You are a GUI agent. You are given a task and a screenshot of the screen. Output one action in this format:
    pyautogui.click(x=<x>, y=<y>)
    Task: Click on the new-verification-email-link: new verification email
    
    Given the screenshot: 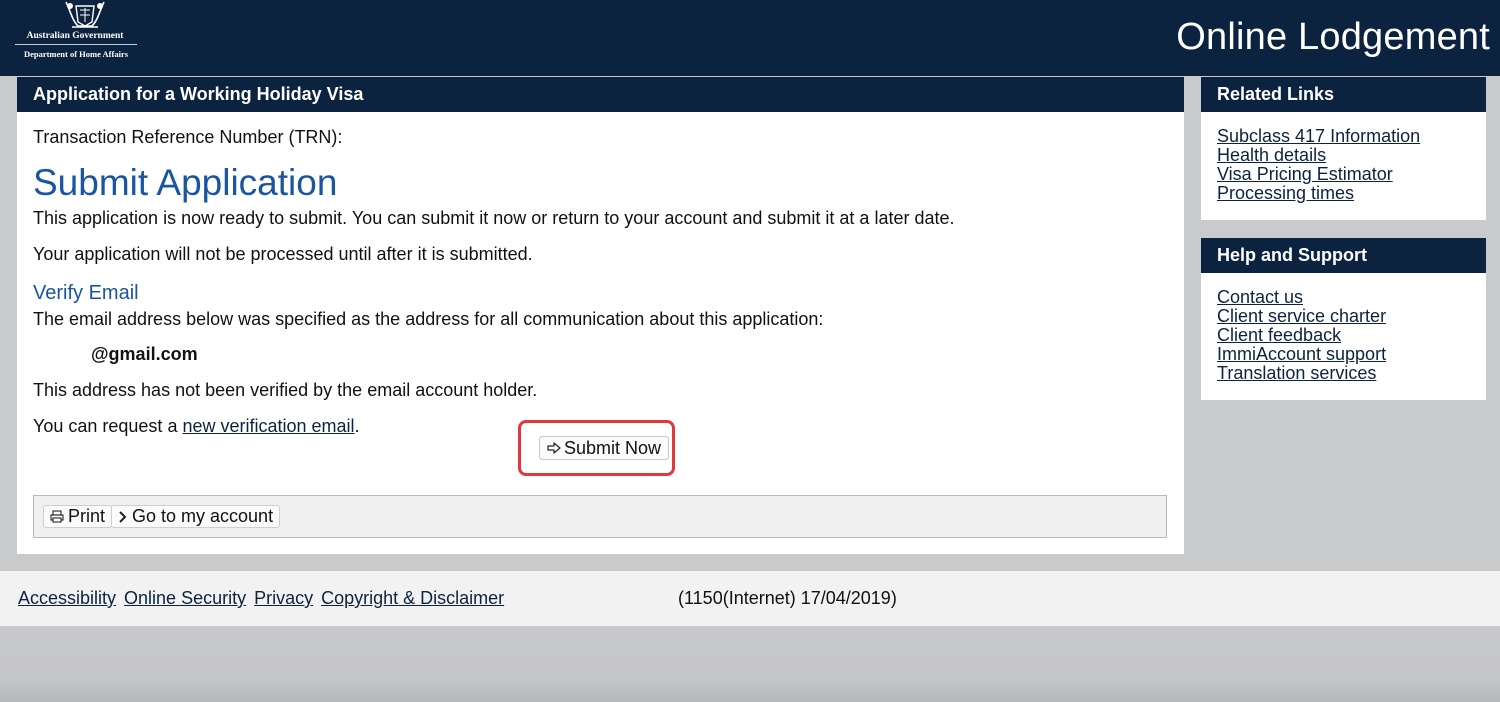 What is the action you would take?
    pyautogui.click(x=268, y=426)
    